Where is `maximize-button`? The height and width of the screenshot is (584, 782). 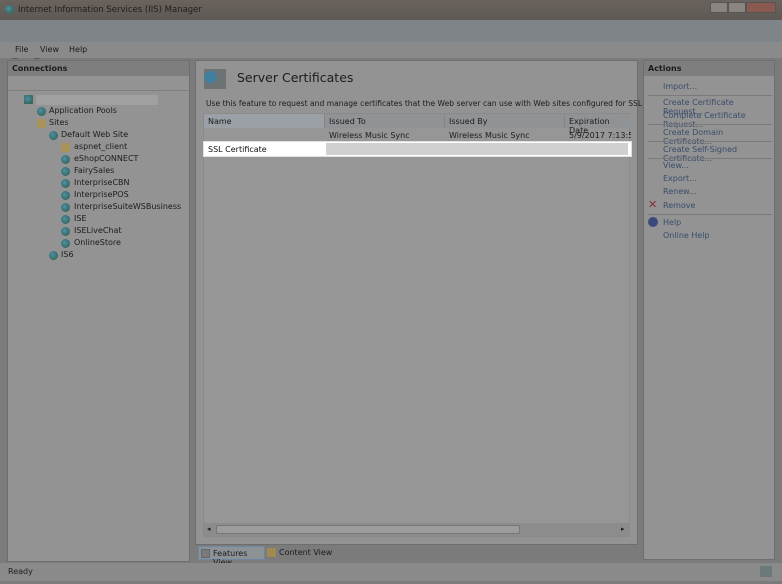
maximize-button is located at coordinates (737, 7).